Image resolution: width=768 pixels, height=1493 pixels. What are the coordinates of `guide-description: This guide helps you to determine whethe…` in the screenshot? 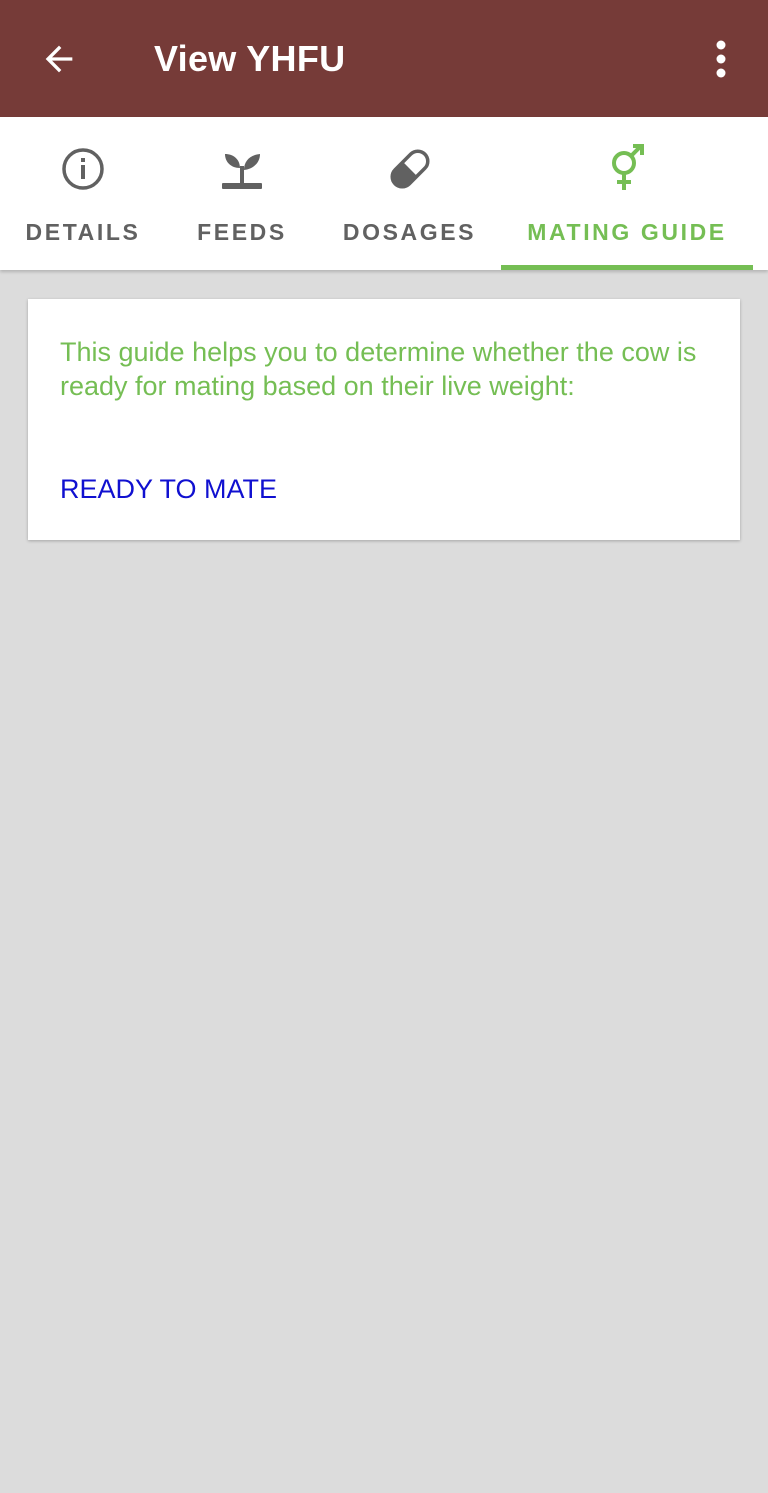 It's located at (378, 369).